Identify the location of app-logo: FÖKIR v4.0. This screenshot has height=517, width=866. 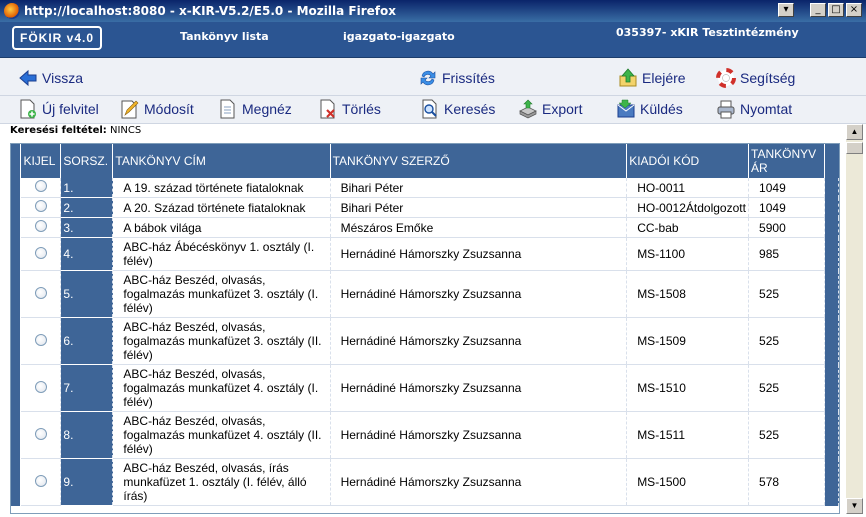
(57, 38).